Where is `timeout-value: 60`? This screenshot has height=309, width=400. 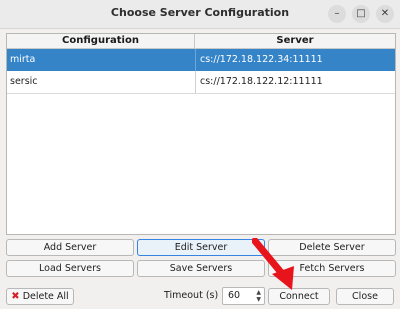
timeout-value: 60 is located at coordinates (234, 295).